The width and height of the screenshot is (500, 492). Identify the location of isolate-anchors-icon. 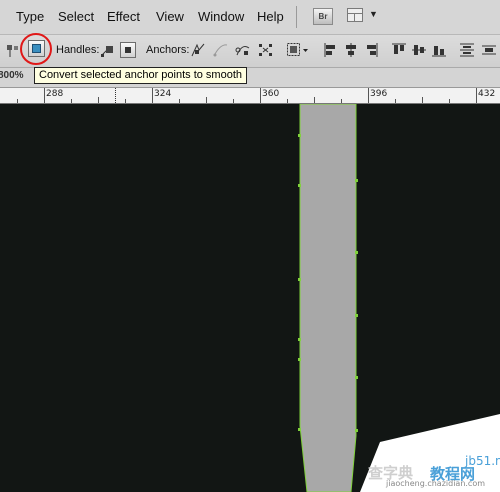
(266, 50).